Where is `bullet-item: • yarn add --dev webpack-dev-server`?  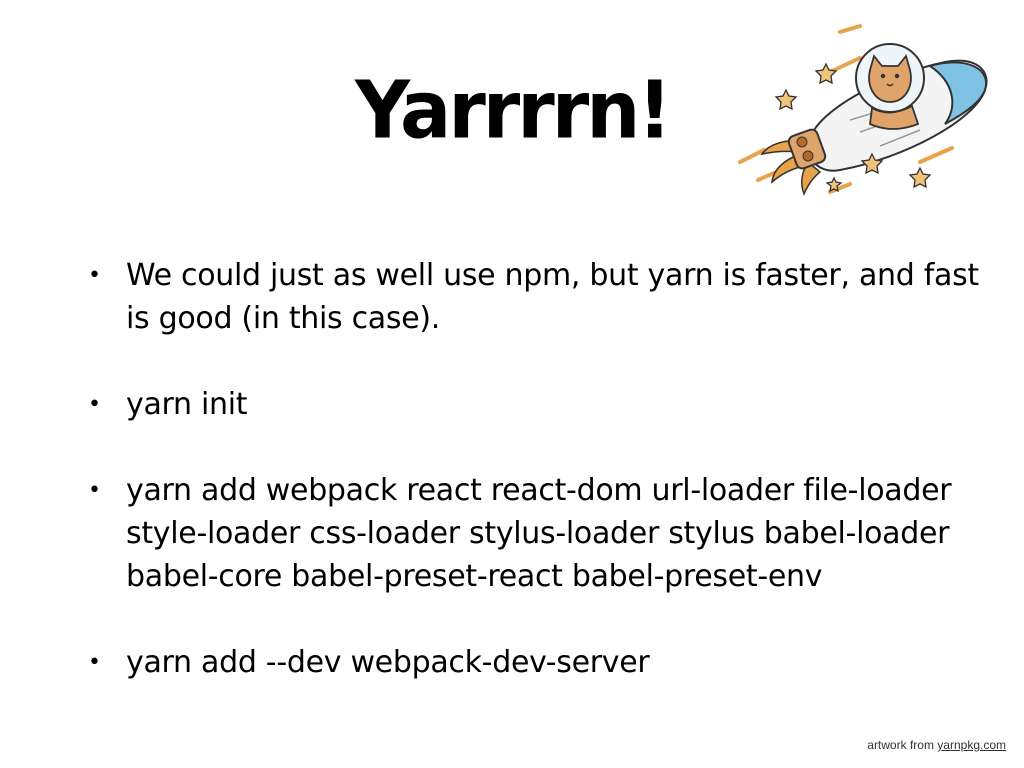 bullet-item: • yarn add --dev webpack-dev-server is located at coordinates (536, 662).